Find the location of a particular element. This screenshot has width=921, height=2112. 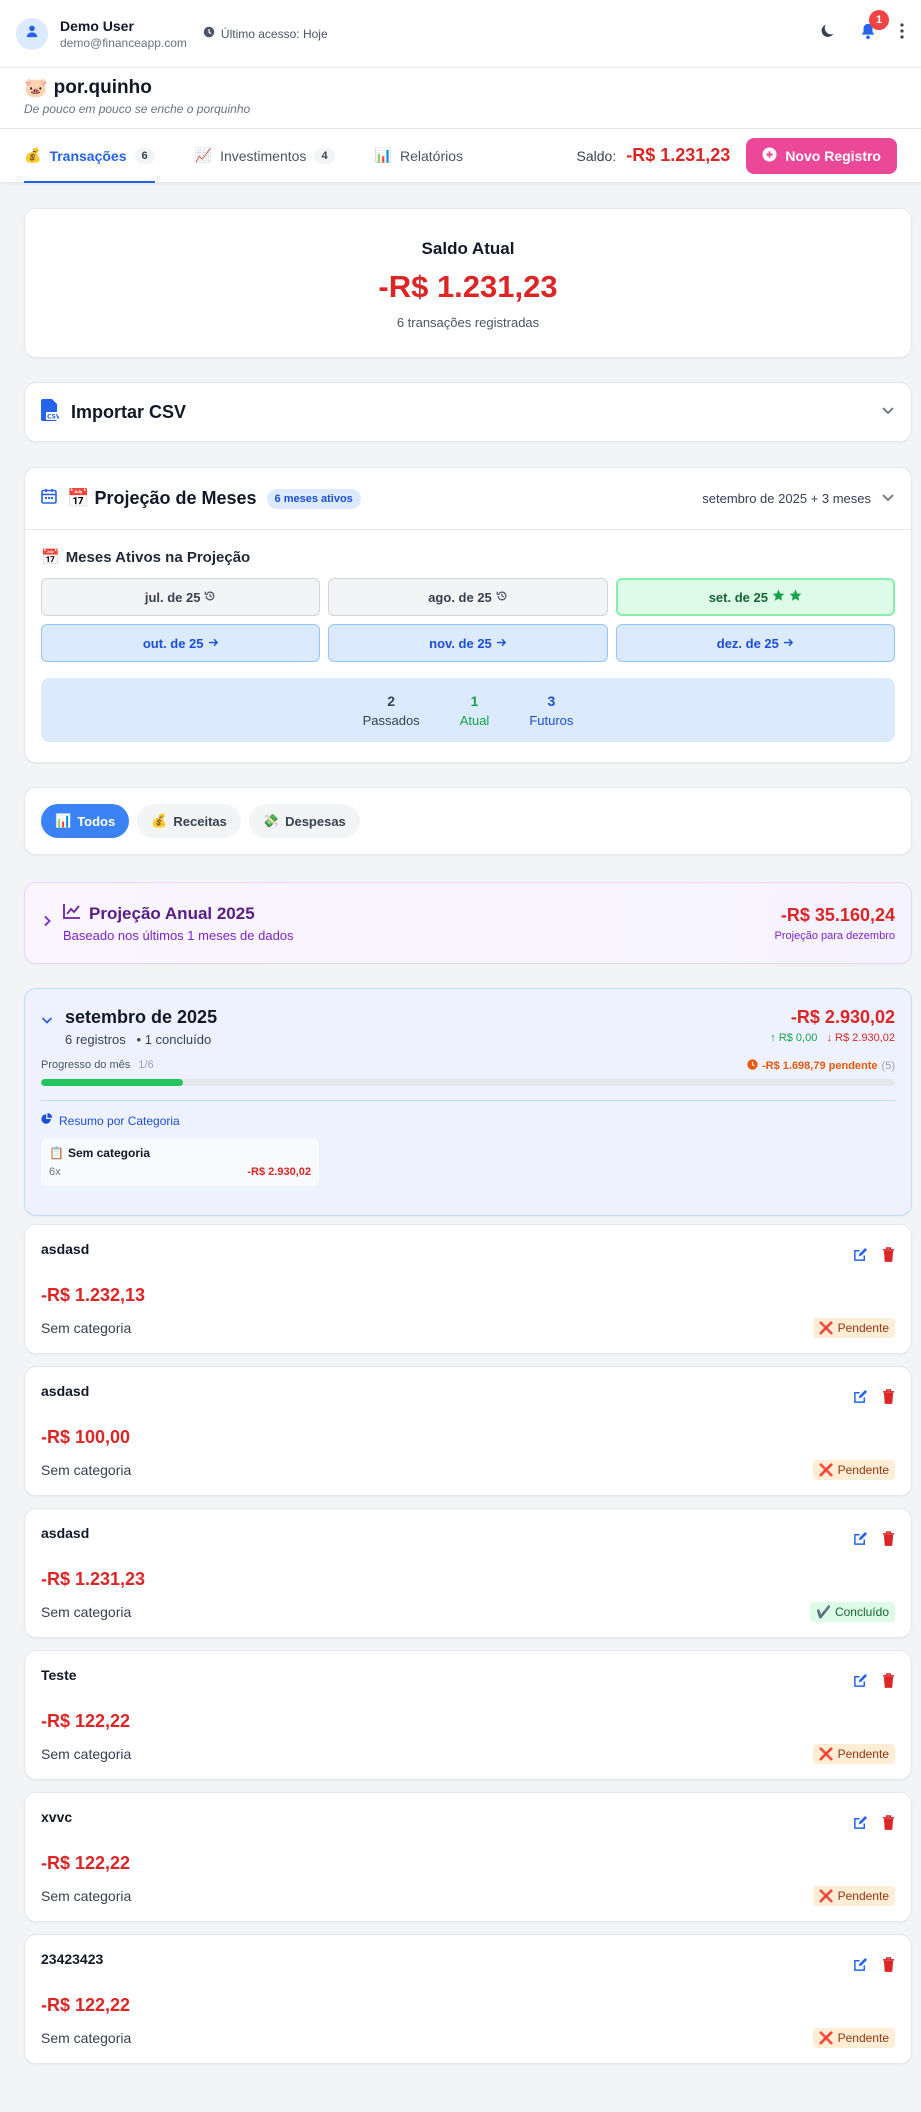

csv-file-icon: CSV is located at coordinates (51, 412).